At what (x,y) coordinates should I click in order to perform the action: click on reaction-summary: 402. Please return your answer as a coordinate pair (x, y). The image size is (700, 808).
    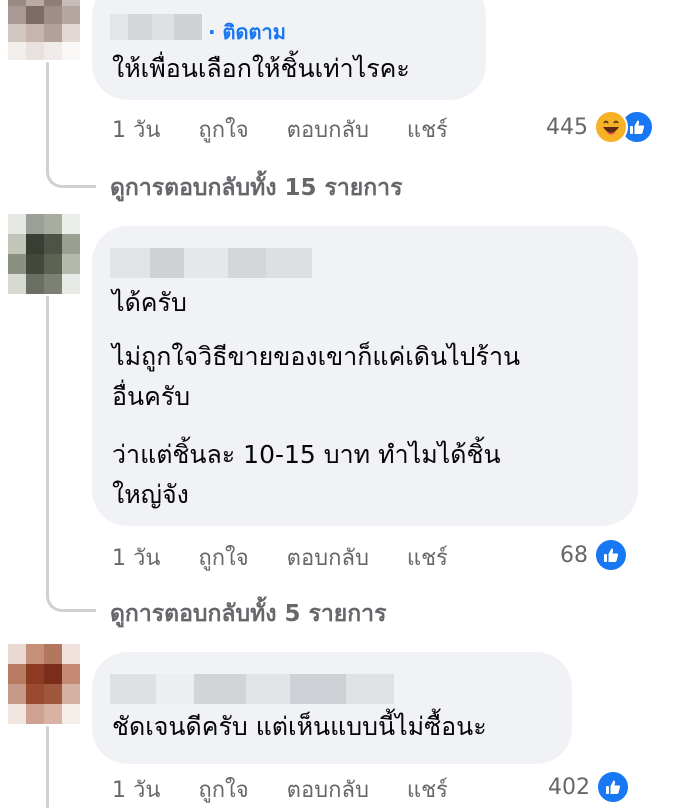
    Looking at the image, I should click on (589, 787).